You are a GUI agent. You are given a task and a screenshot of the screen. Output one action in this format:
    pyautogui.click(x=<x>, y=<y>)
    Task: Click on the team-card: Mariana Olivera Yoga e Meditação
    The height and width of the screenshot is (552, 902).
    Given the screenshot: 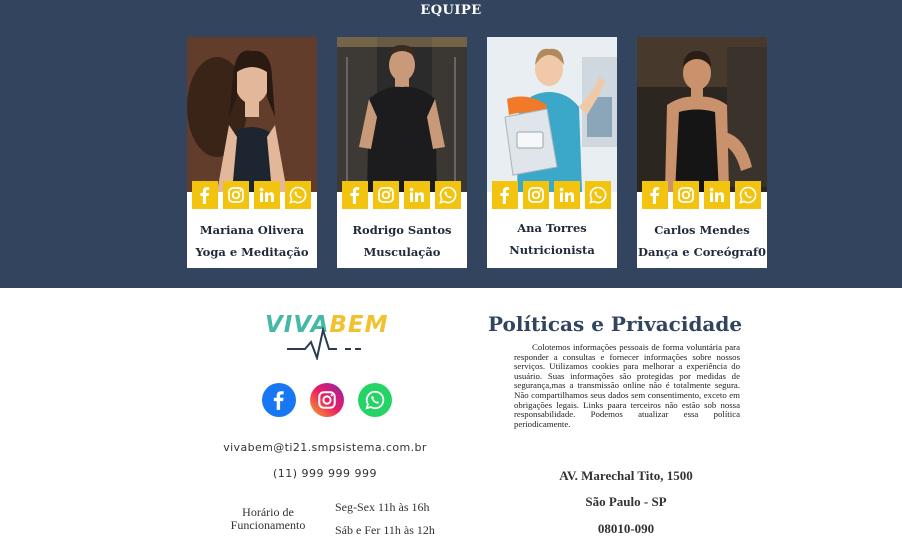 What is the action you would take?
    pyautogui.click(x=252, y=152)
    